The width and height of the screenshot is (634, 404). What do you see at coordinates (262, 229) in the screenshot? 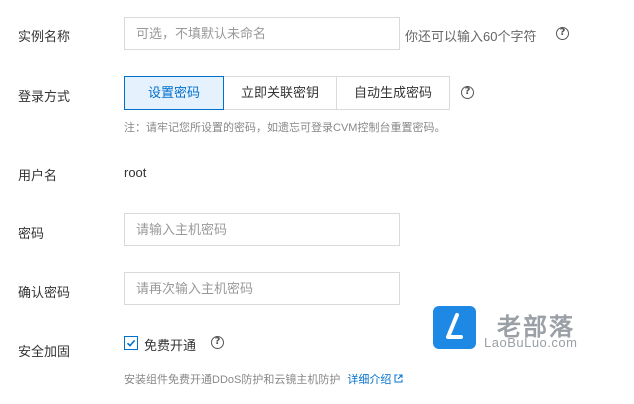
I see `password-input: 请输入主机密码` at bounding box center [262, 229].